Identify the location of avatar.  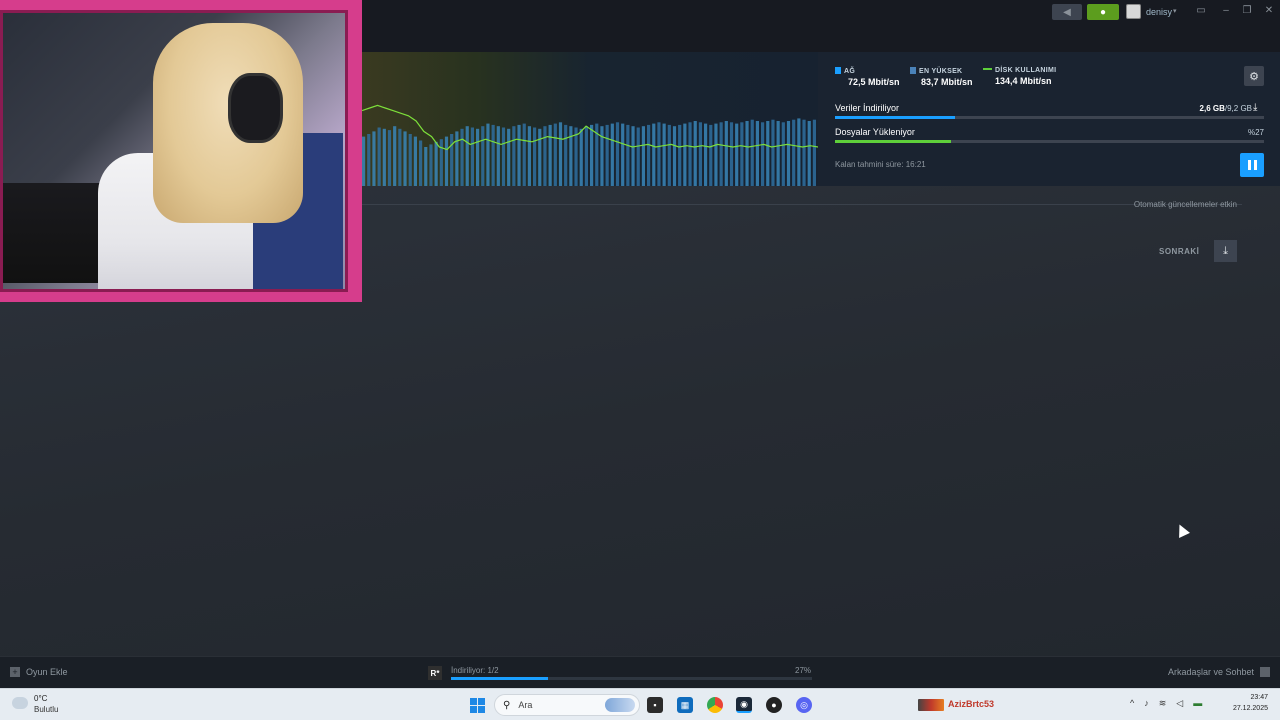
(1133, 11).